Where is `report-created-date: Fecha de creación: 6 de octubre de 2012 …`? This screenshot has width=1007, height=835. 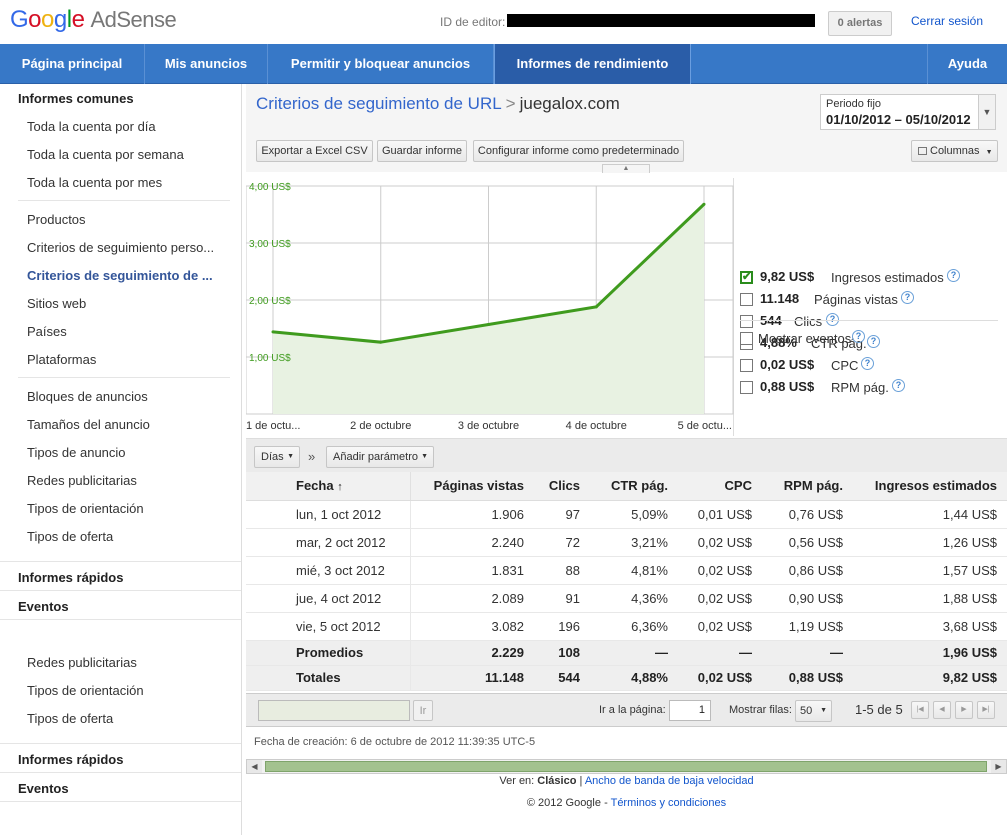
report-created-date: Fecha de creación: 6 de octubre de 2012 … is located at coordinates (395, 742).